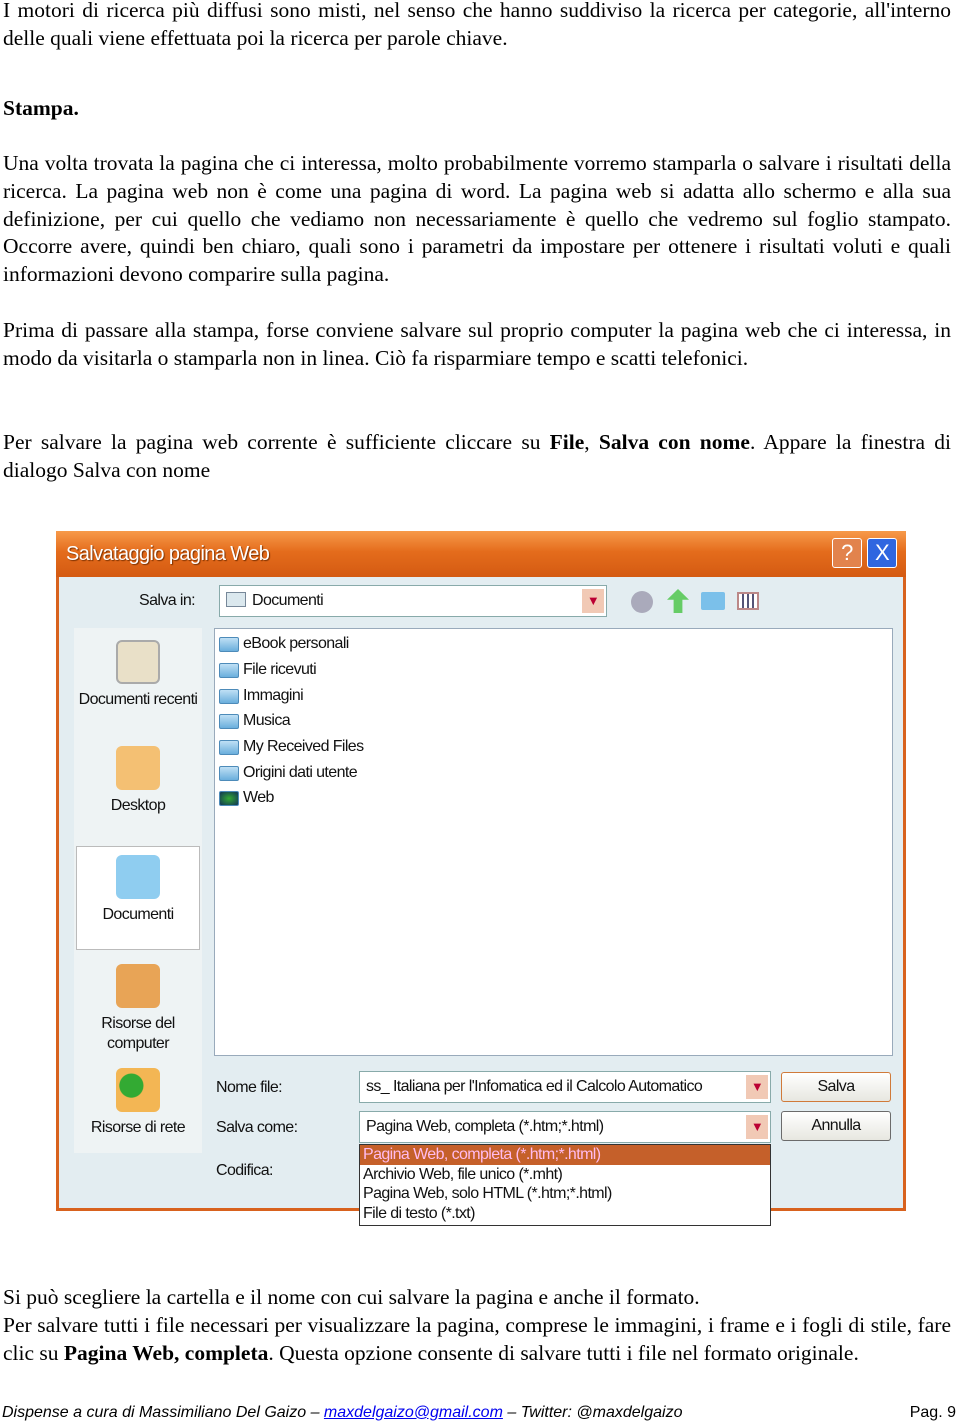 This screenshot has height=1425, width=960. What do you see at coordinates (565, 1127) in the screenshot?
I see `saveas-select: Pagina Web, completa (*.htm;*.html) ▼` at bounding box center [565, 1127].